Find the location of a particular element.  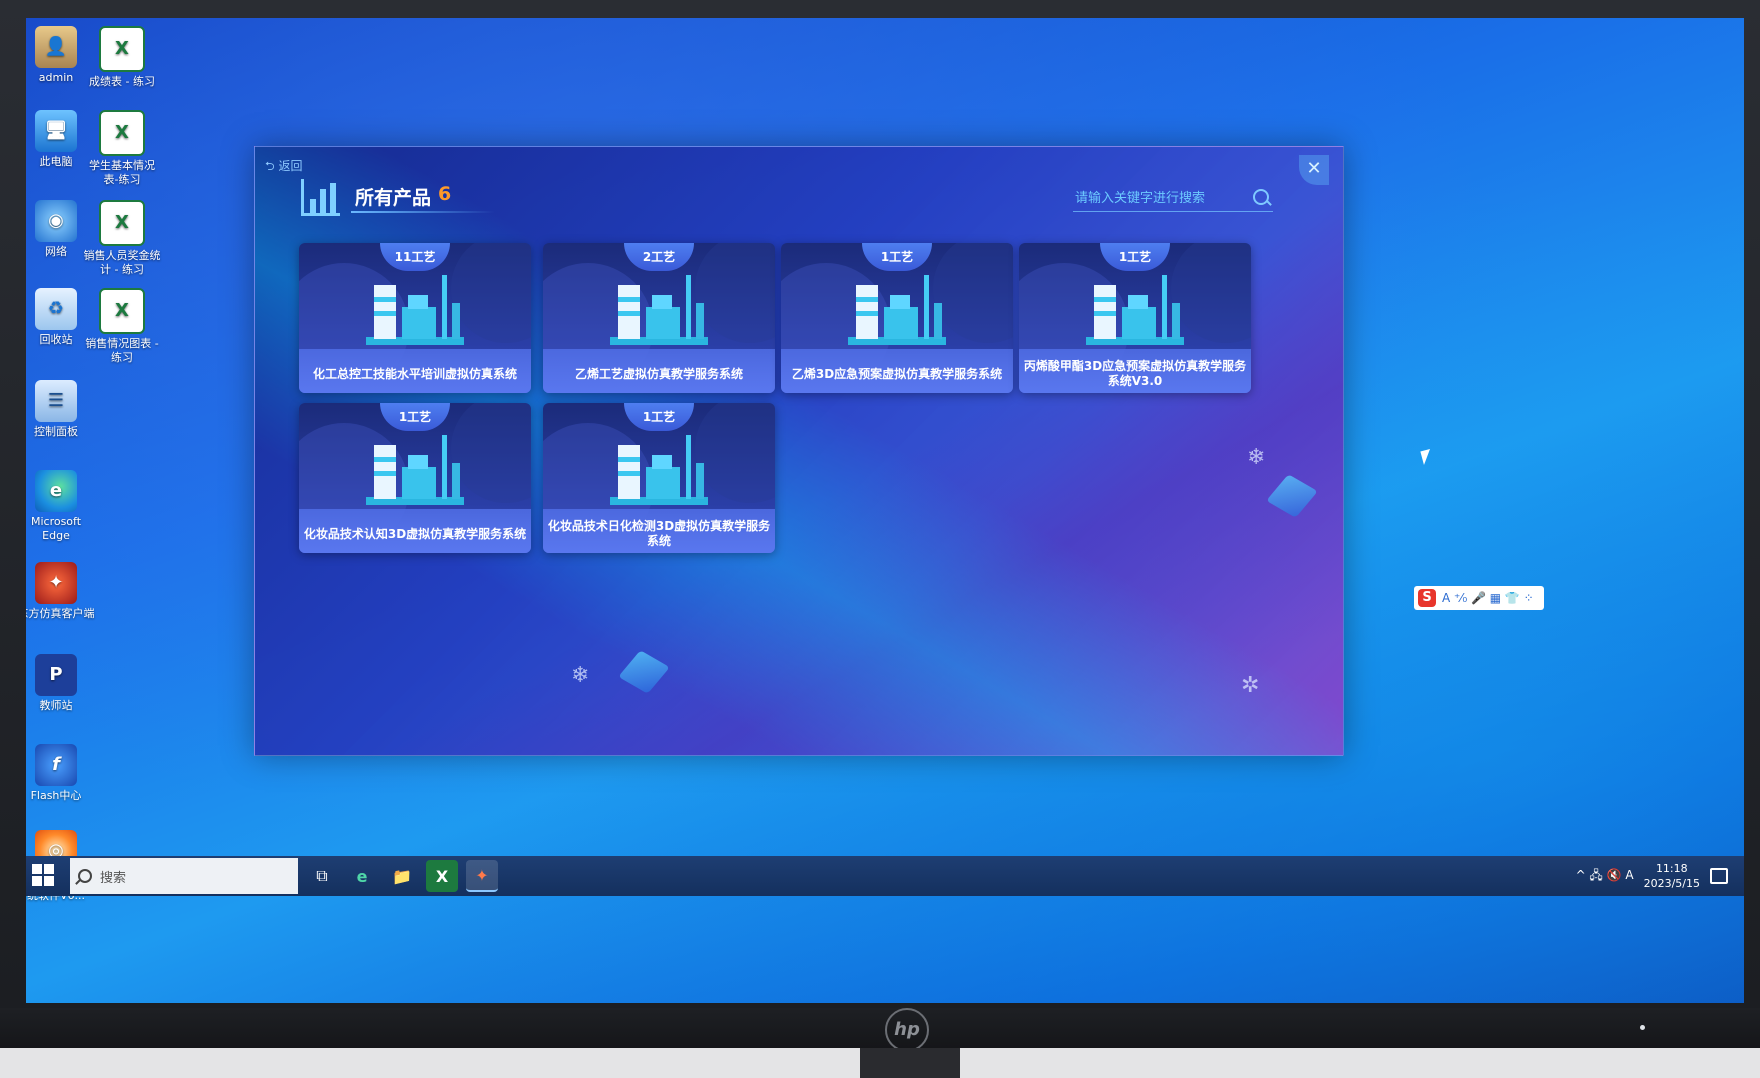

file-explorer-taskbar-button: 📁 is located at coordinates (402, 876).